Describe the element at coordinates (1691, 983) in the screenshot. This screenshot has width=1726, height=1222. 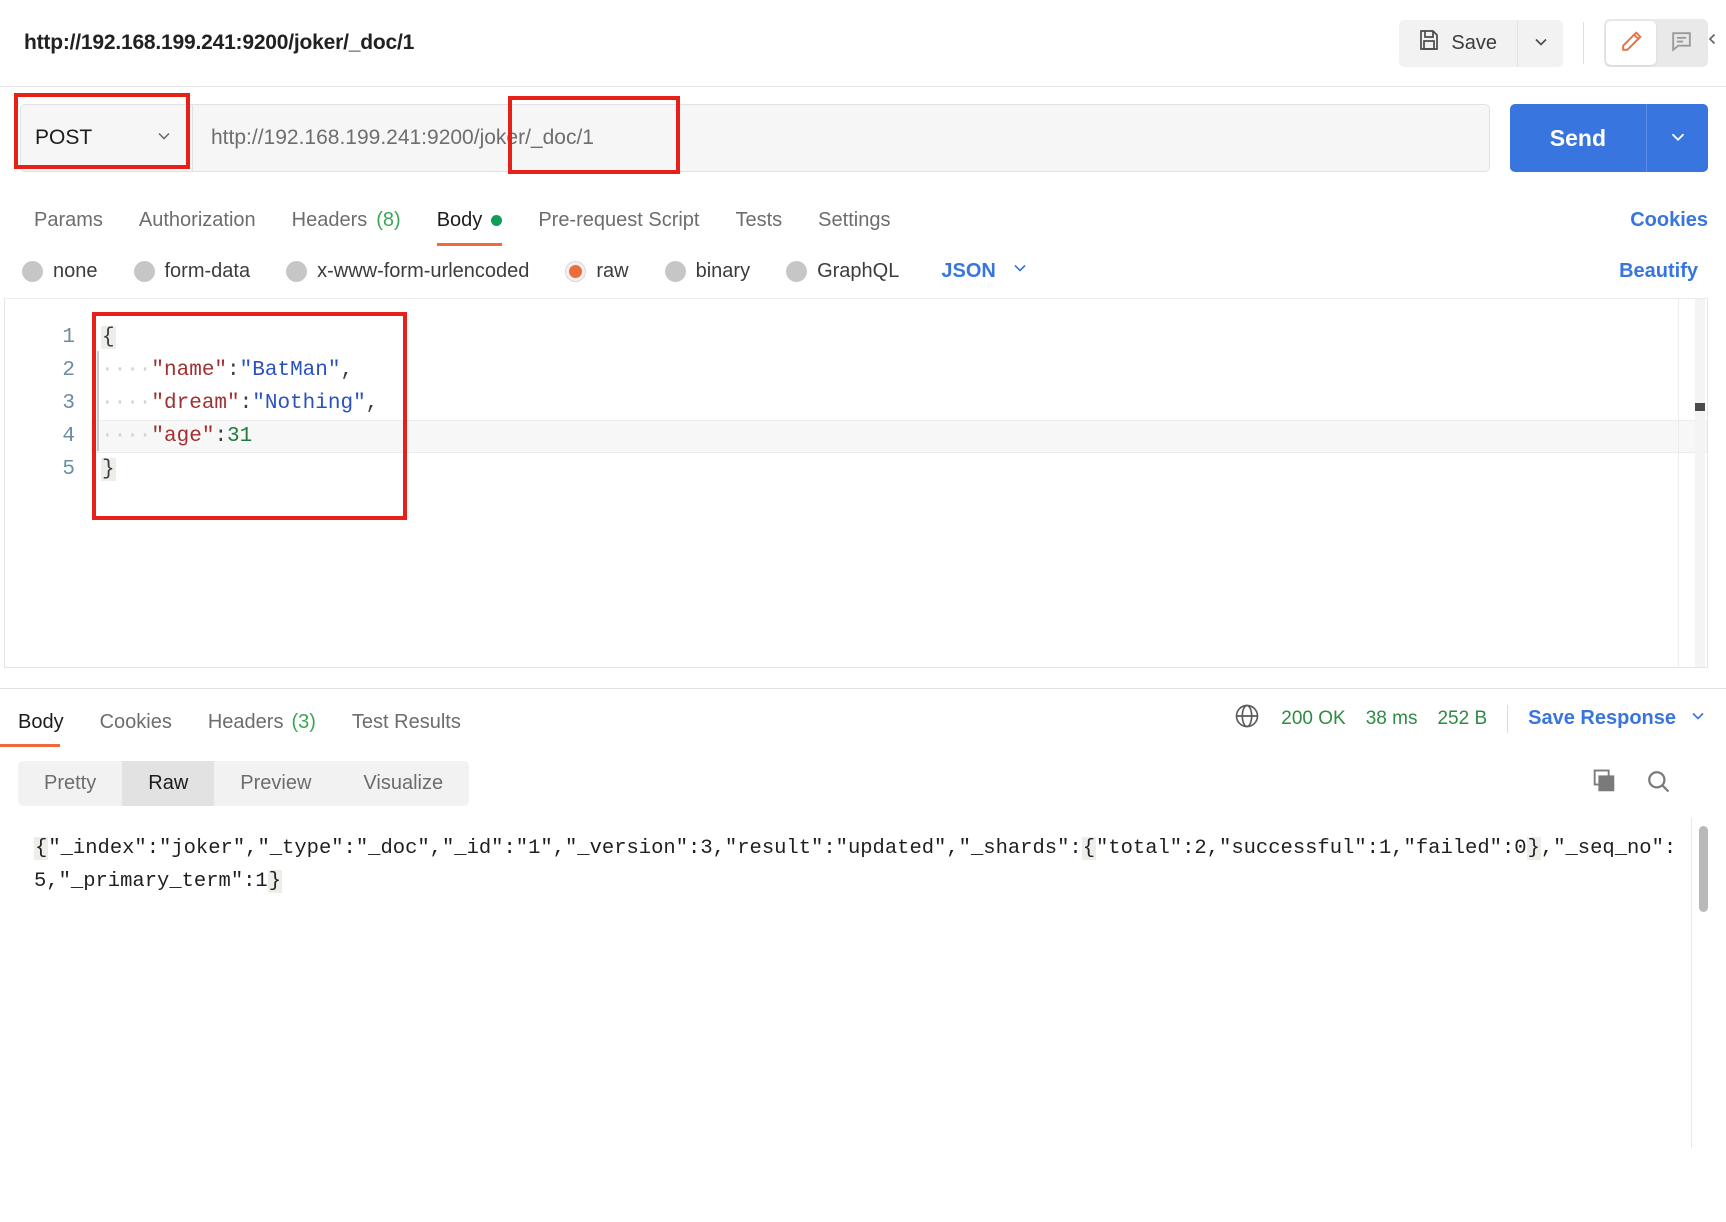
I see `response-column-guide` at that location.